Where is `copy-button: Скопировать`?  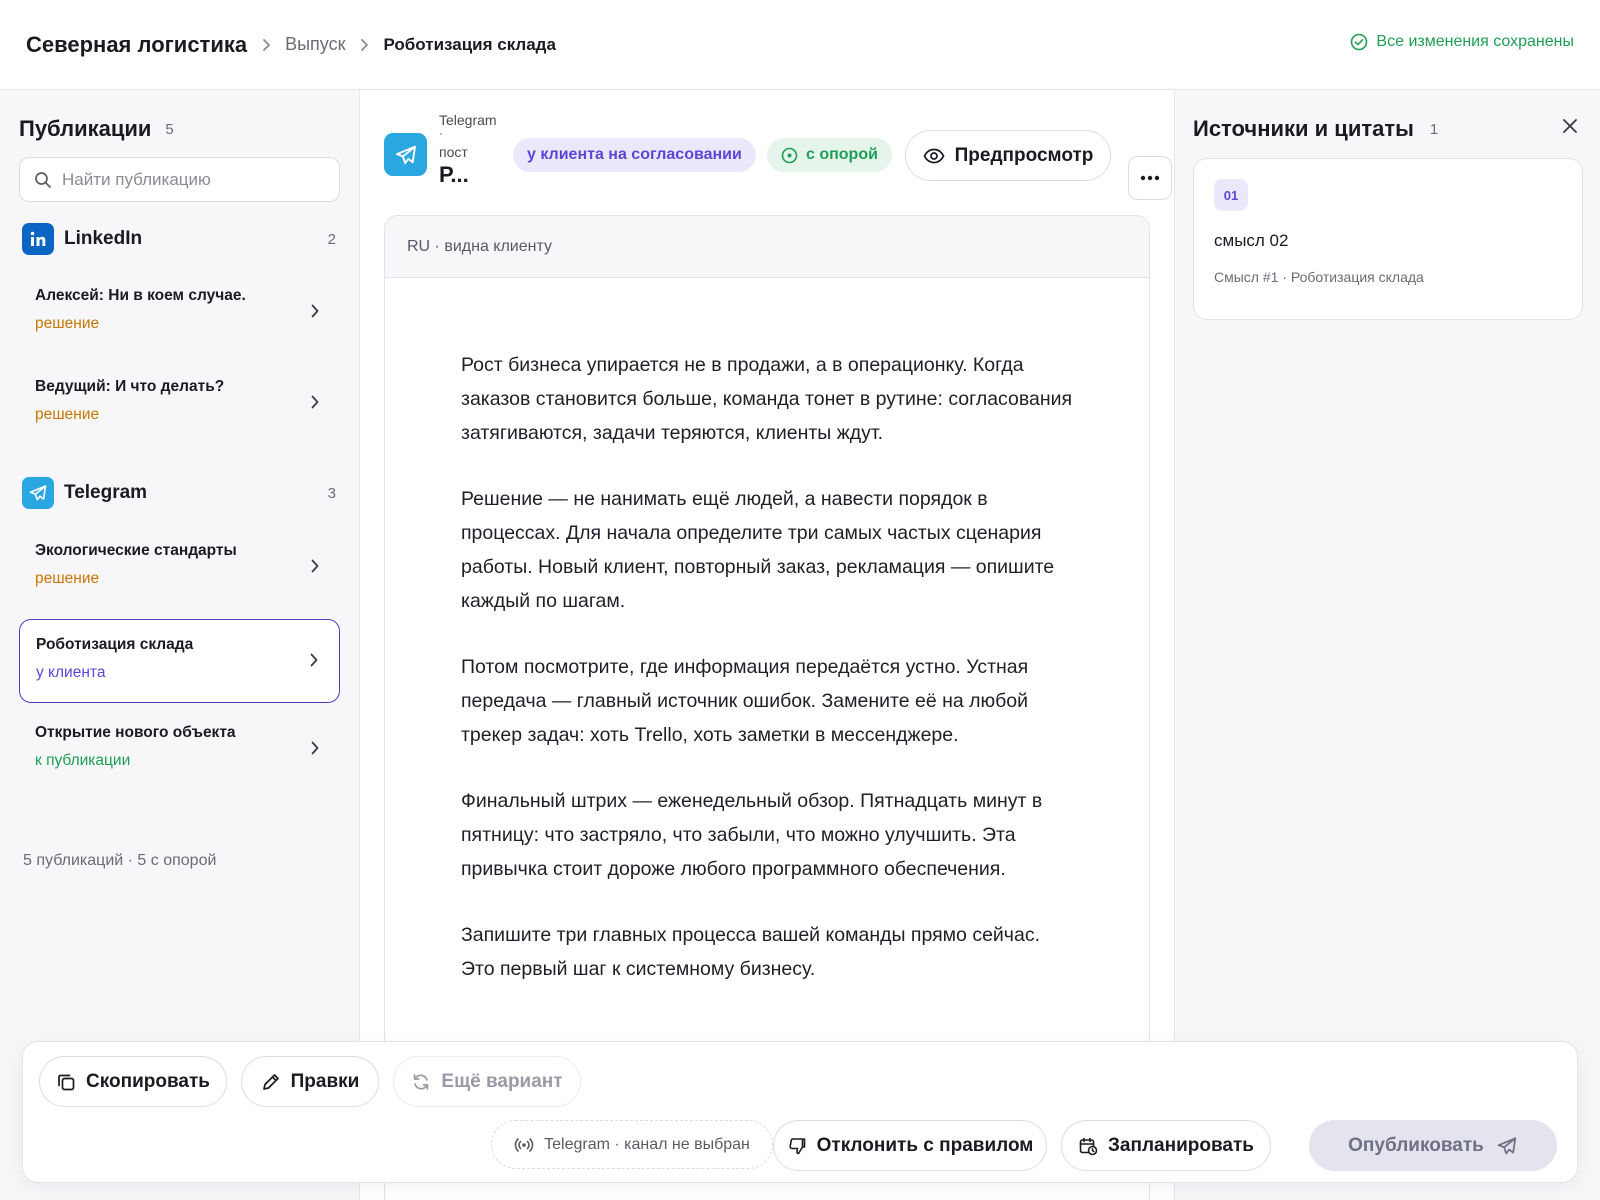
copy-button: Скопировать is located at coordinates (133, 1081).